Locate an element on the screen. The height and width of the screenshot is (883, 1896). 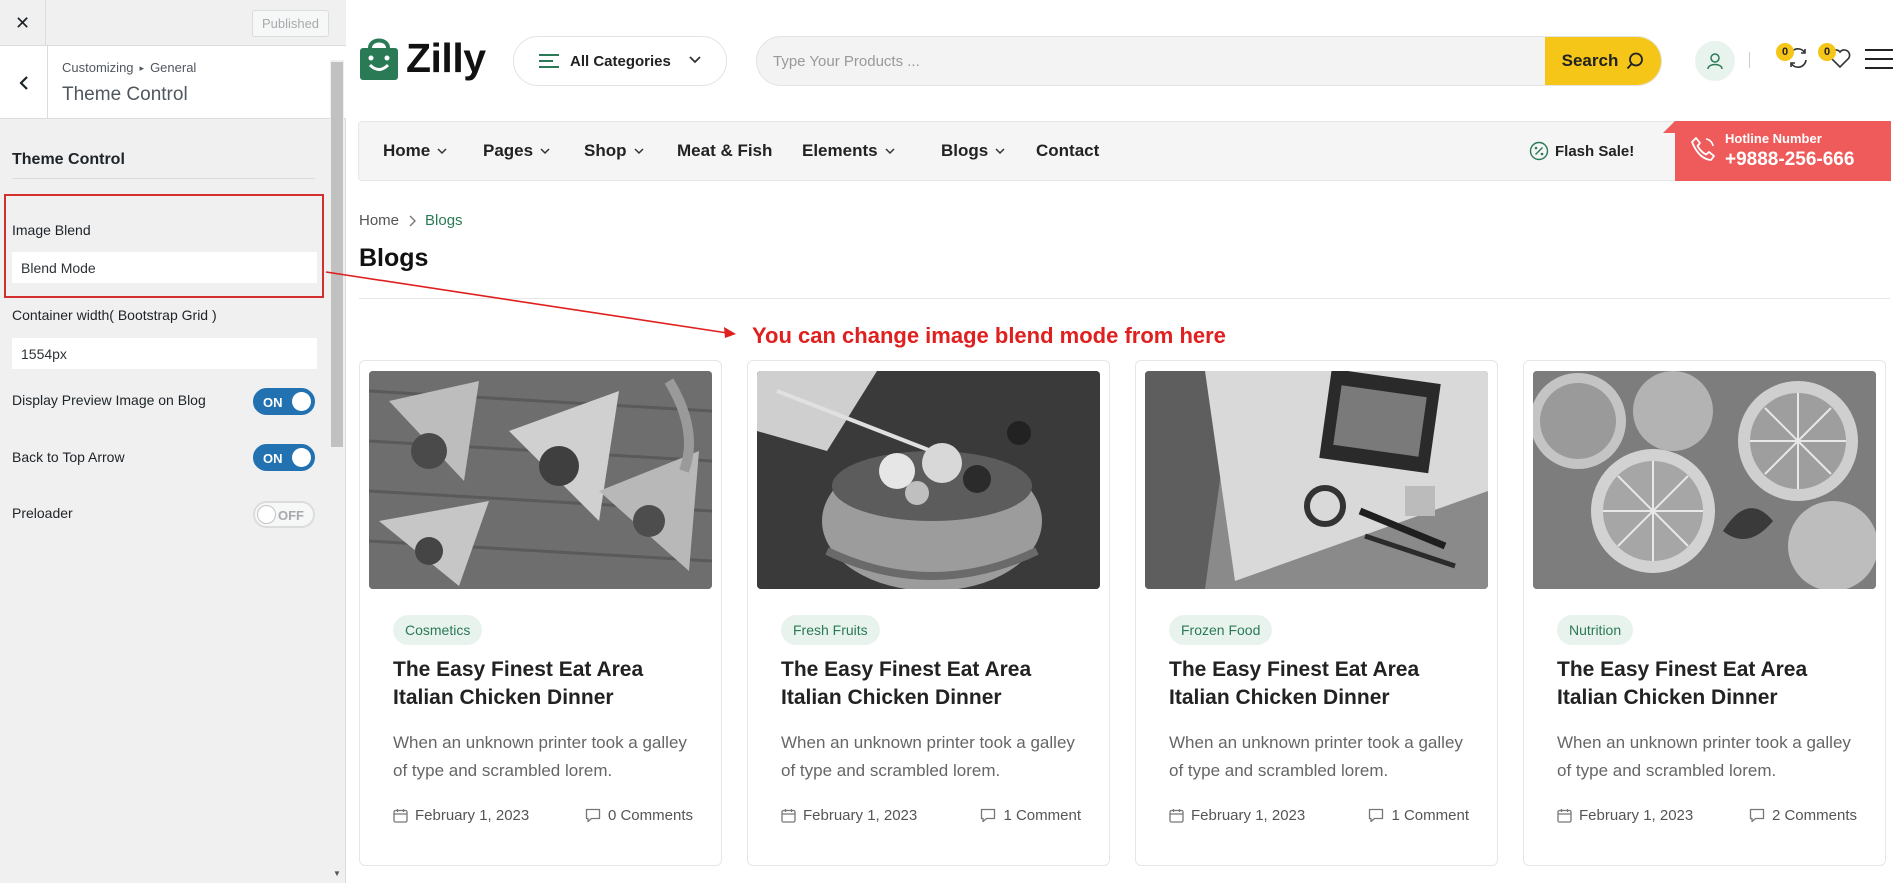
nav-item-elements: Elements is located at coordinates (849, 151).